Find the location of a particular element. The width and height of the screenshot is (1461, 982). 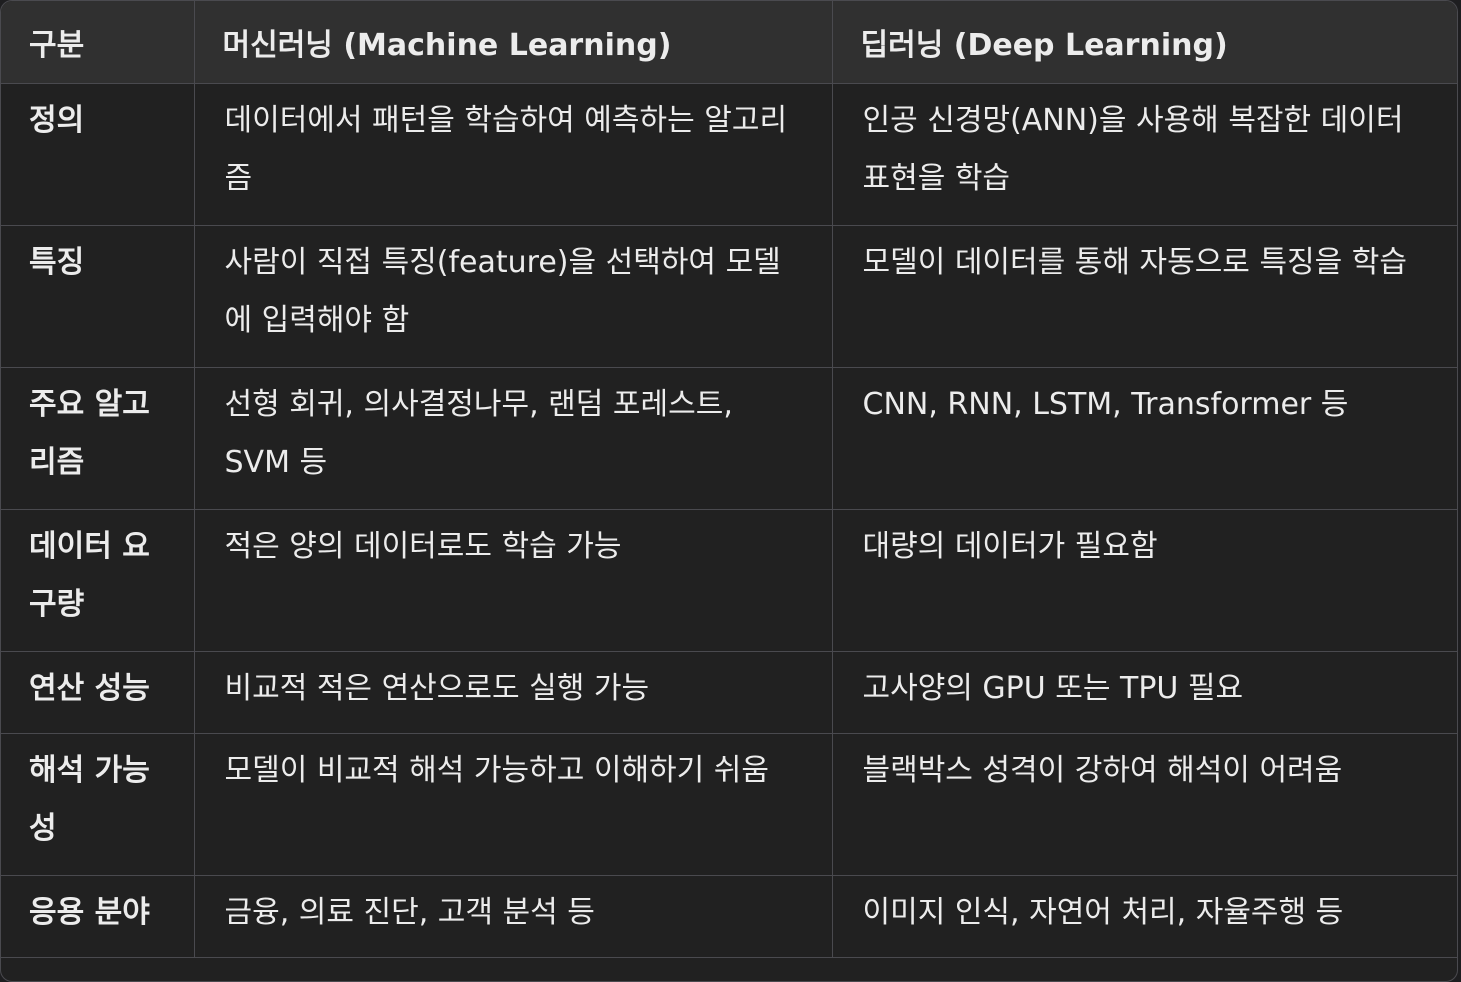

dl-cell: 이미지 인식, 자연어 처리, 자율주행 등 is located at coordinates (1144, 916).